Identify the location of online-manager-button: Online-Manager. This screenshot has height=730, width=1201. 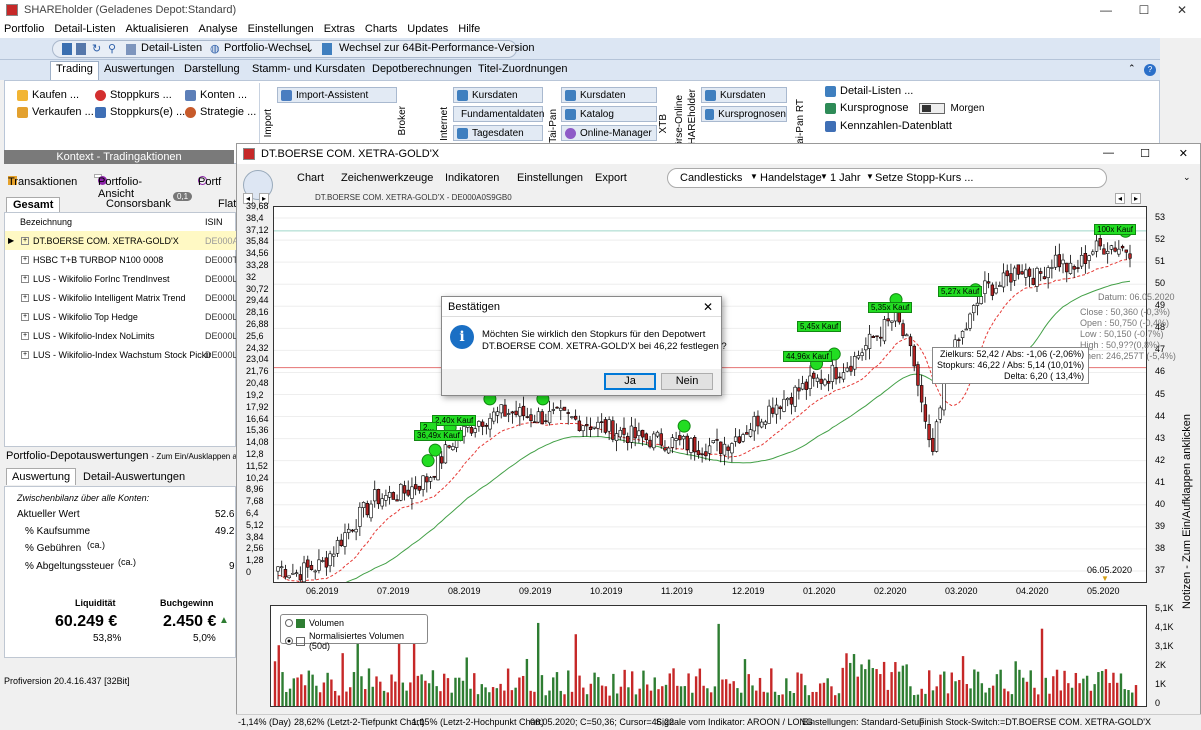
(609, 133).